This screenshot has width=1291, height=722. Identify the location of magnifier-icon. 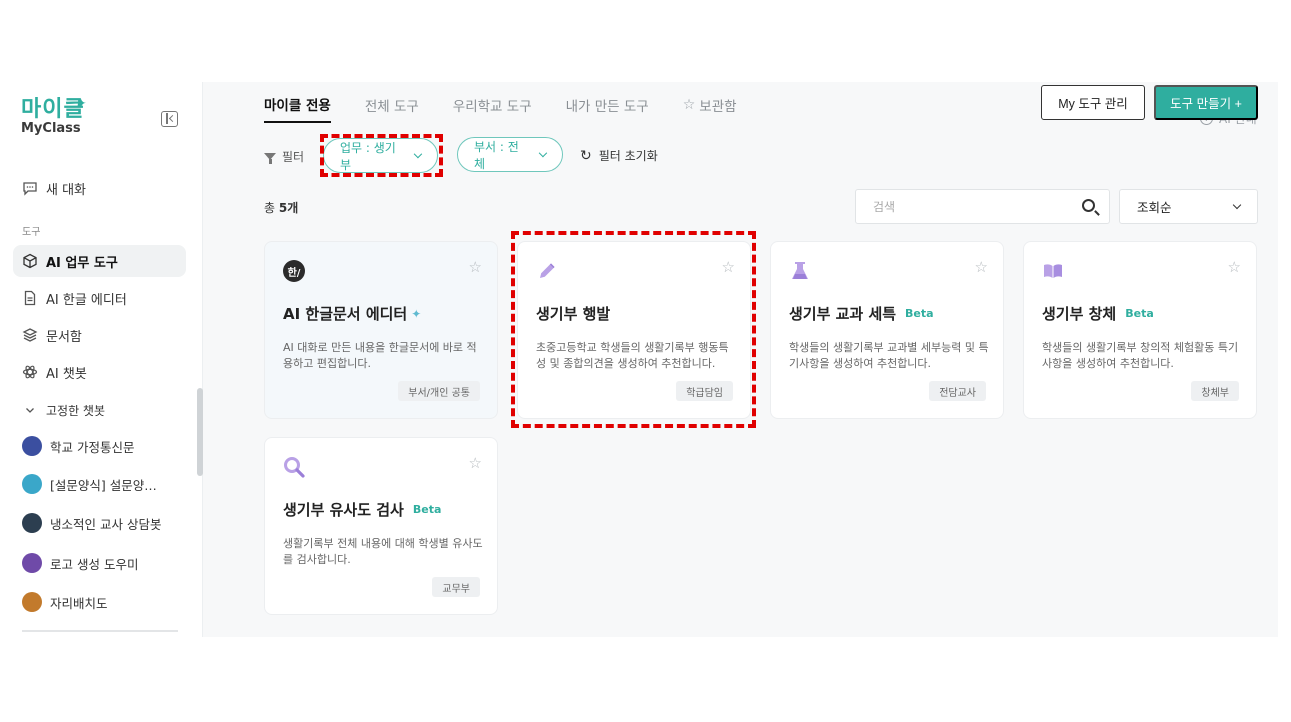
(294, 467).